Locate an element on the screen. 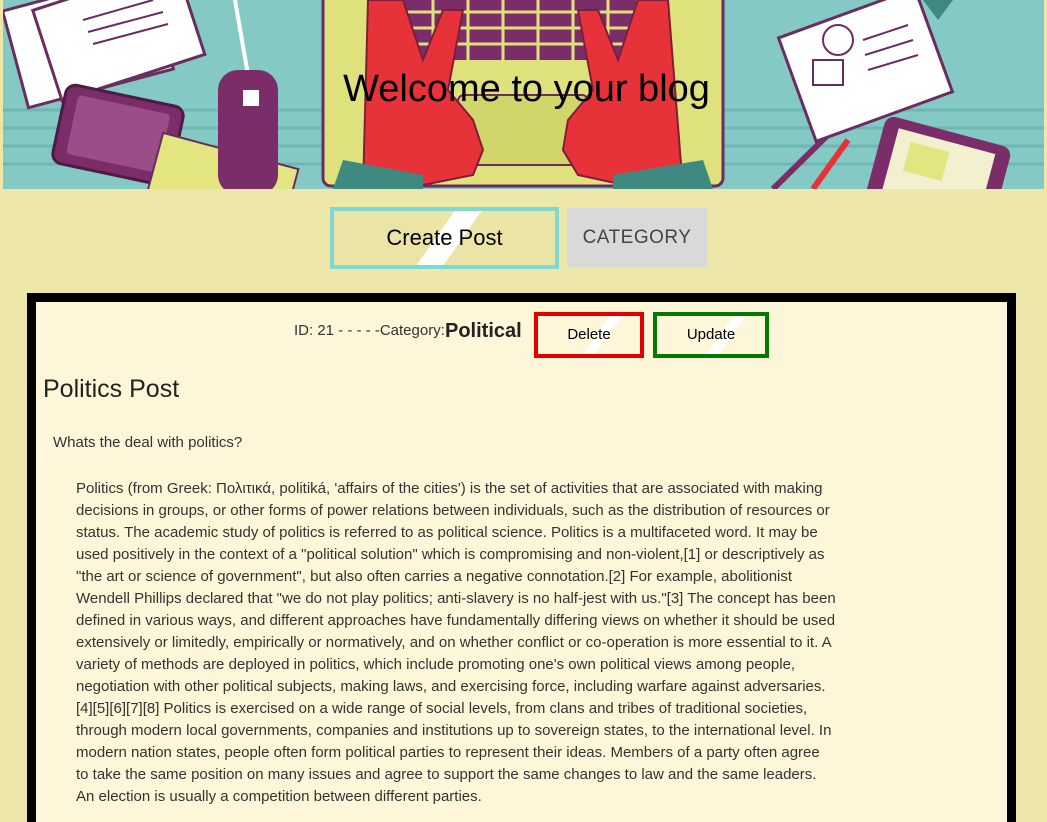  category-button: CATEGORY is located at coordinates (637, 237).